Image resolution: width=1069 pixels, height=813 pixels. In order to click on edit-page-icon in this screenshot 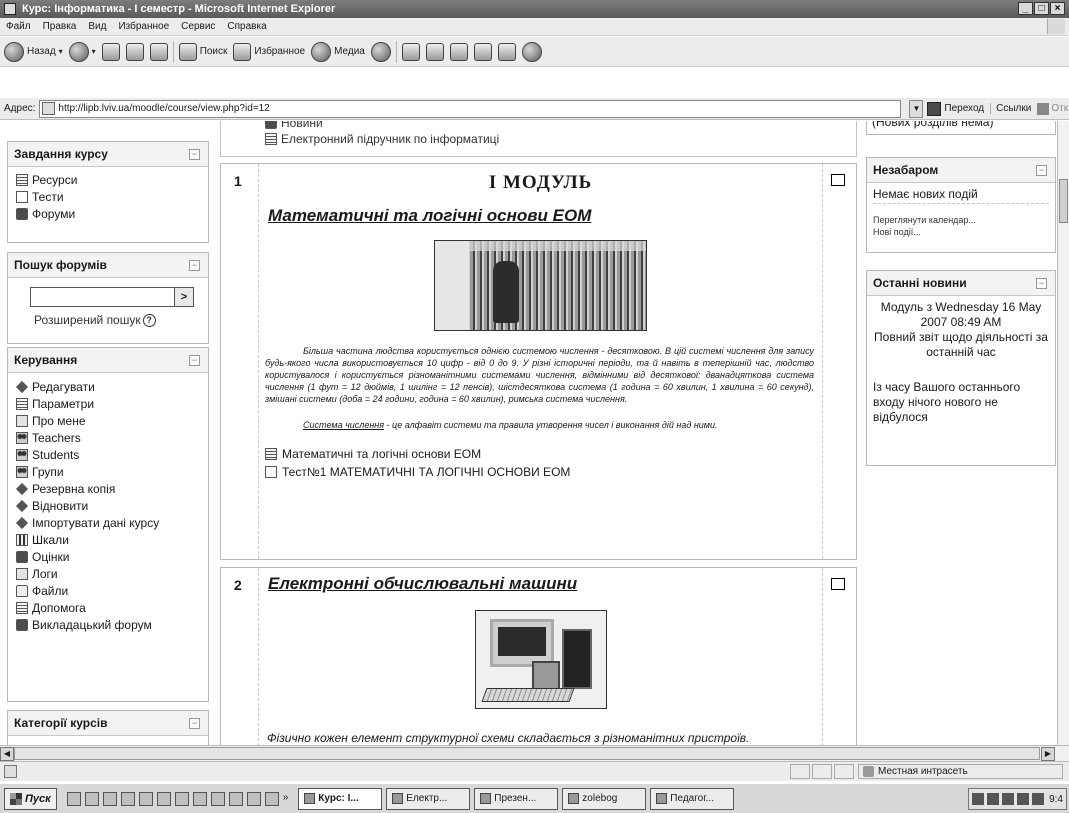, I will do `click(458, 51)`.